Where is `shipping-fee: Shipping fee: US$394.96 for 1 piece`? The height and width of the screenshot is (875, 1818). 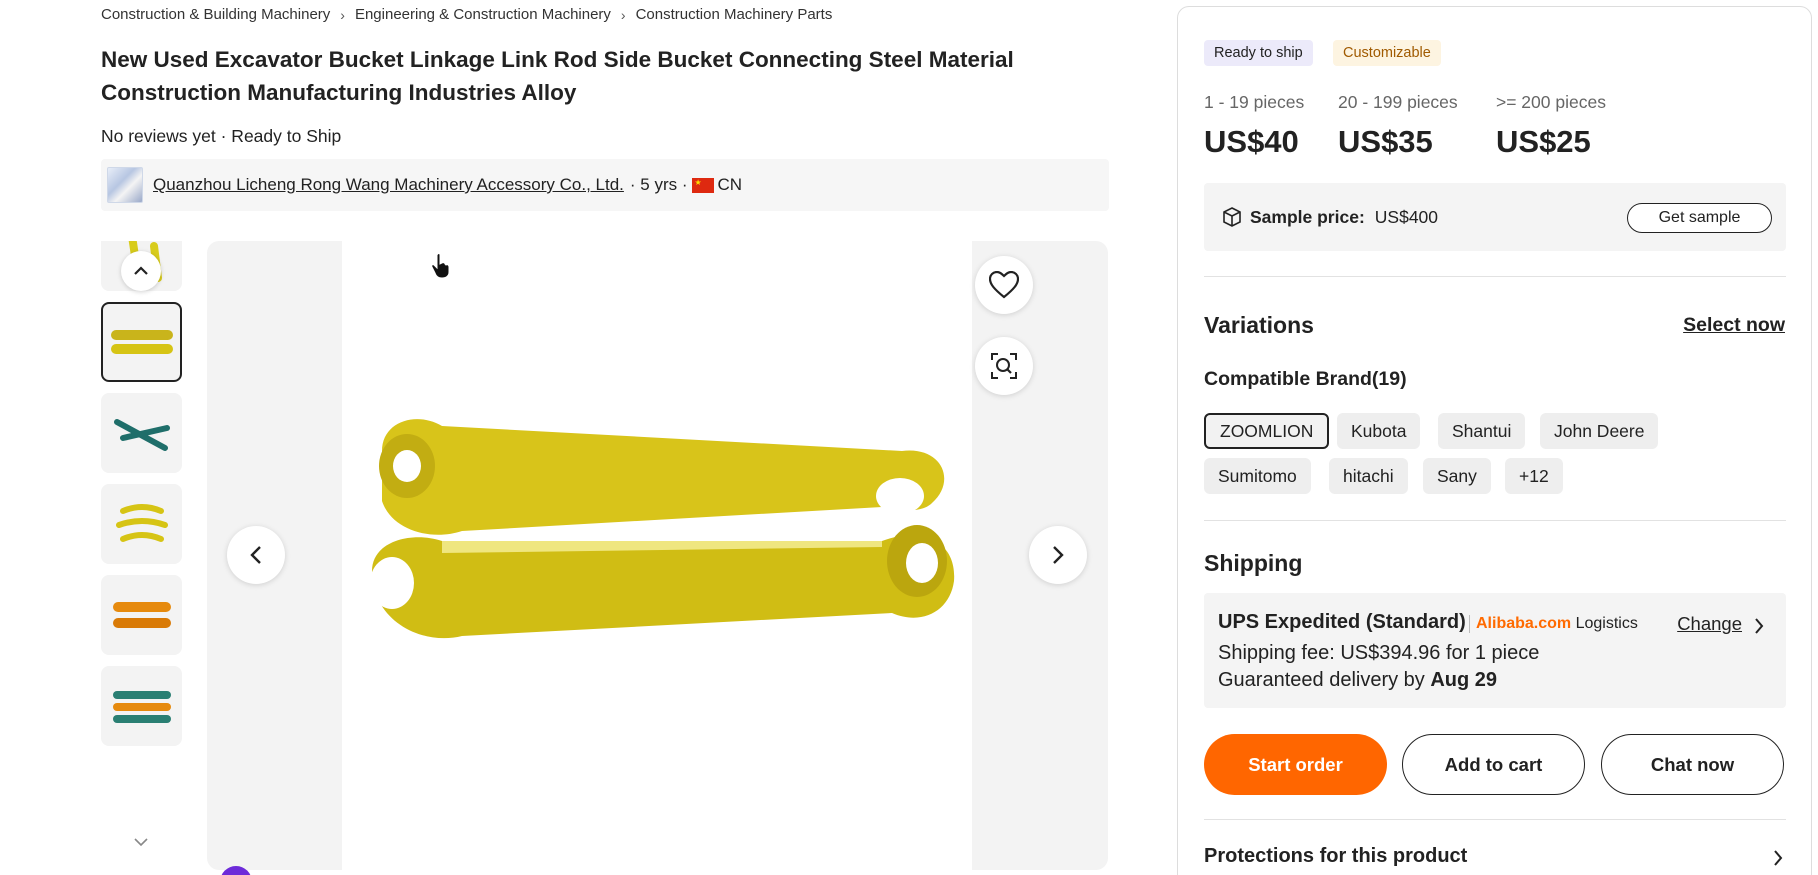
shipping-fee: Shipping fee: US$394.96 for 1 piece is located at coordinates (1379, 653).